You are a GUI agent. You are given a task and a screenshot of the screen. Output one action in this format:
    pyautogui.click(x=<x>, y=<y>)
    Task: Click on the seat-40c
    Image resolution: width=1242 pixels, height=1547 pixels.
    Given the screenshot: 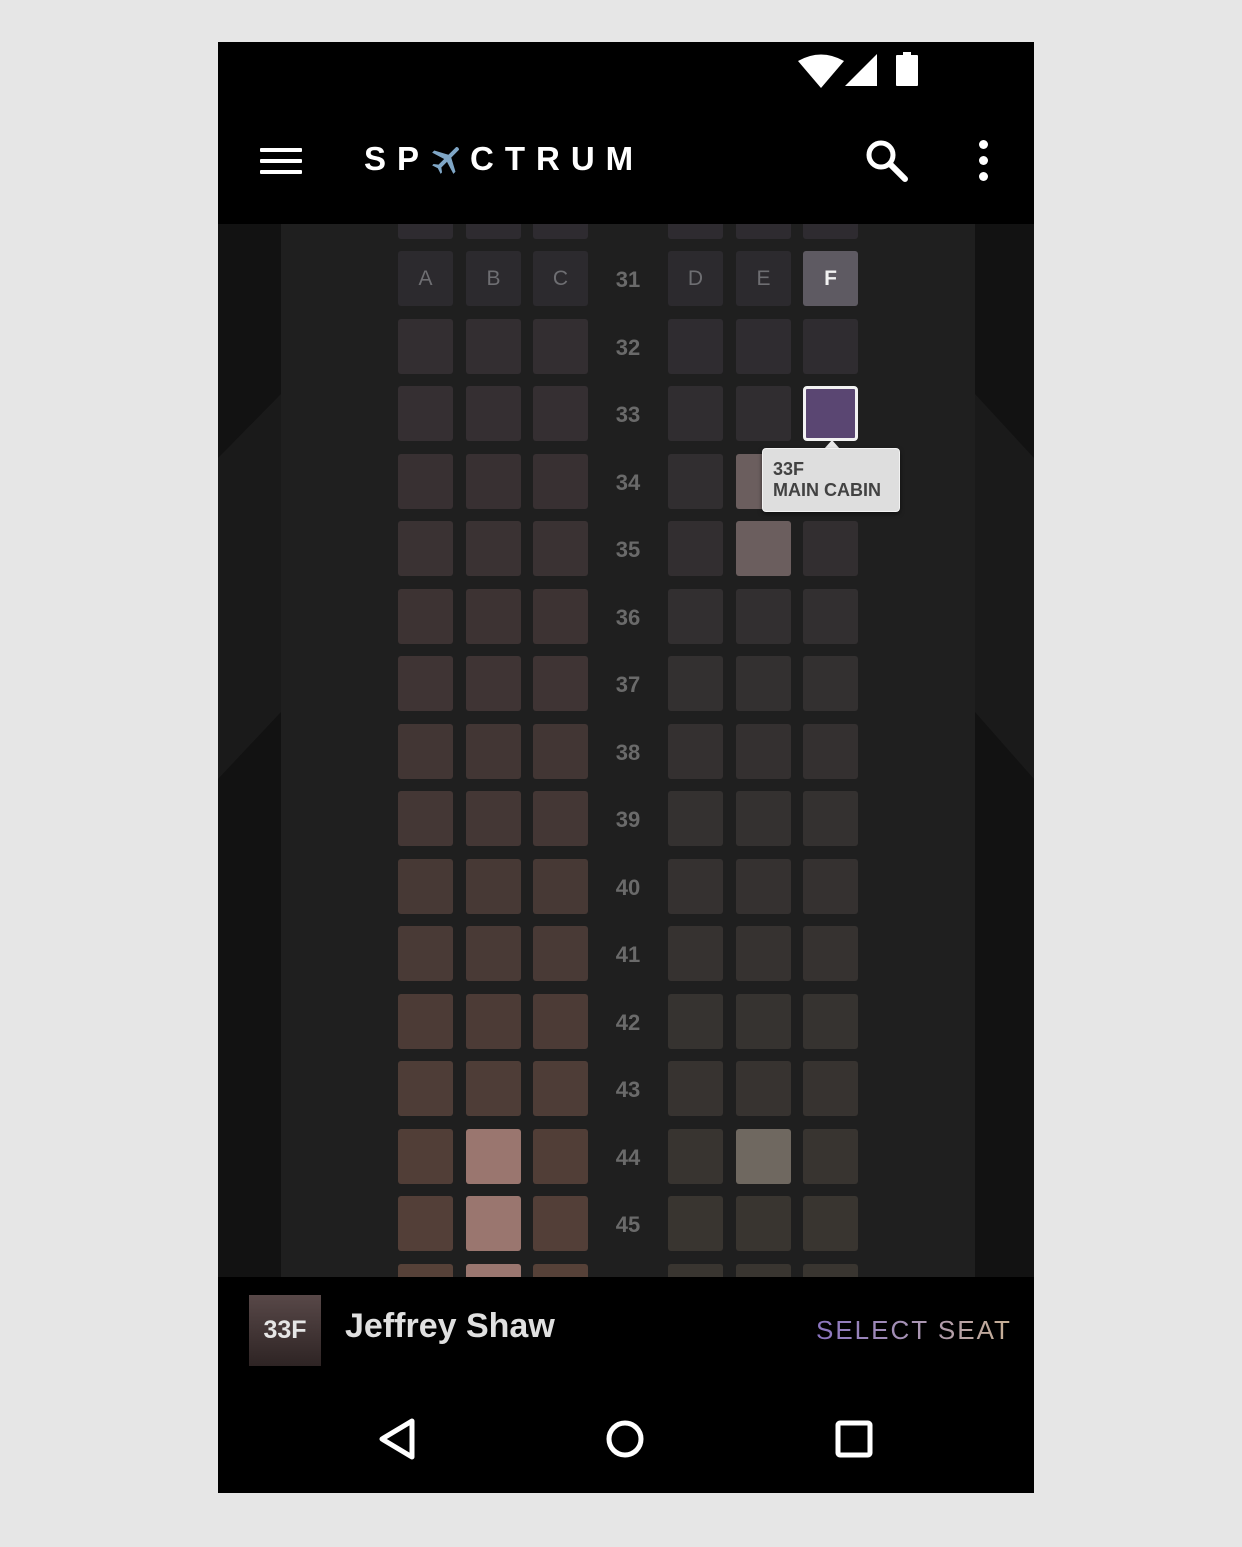 What is the action you would take?
    pyautogui.click(x=560, y=886)
    